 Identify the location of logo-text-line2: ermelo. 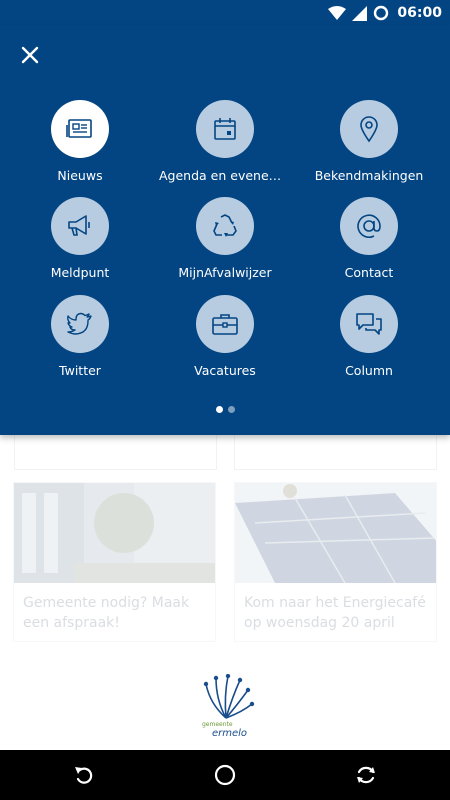
(229, 733).